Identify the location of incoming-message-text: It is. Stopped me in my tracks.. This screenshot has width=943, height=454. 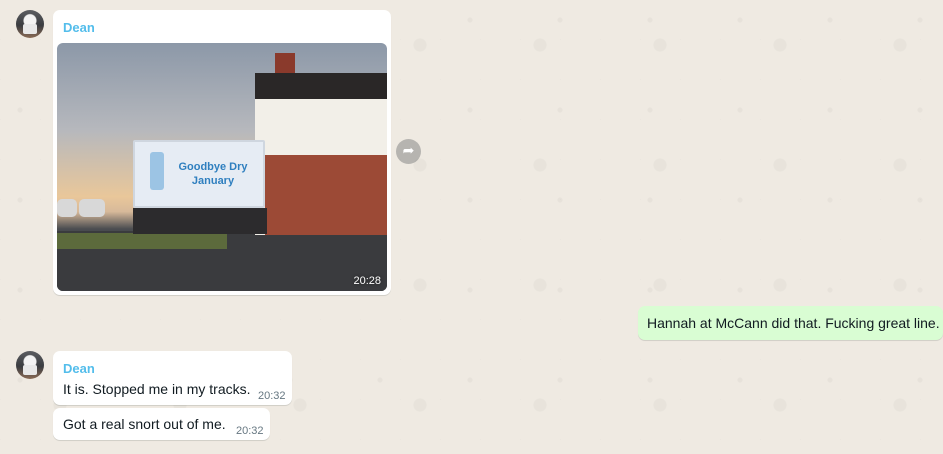
(157, 389).